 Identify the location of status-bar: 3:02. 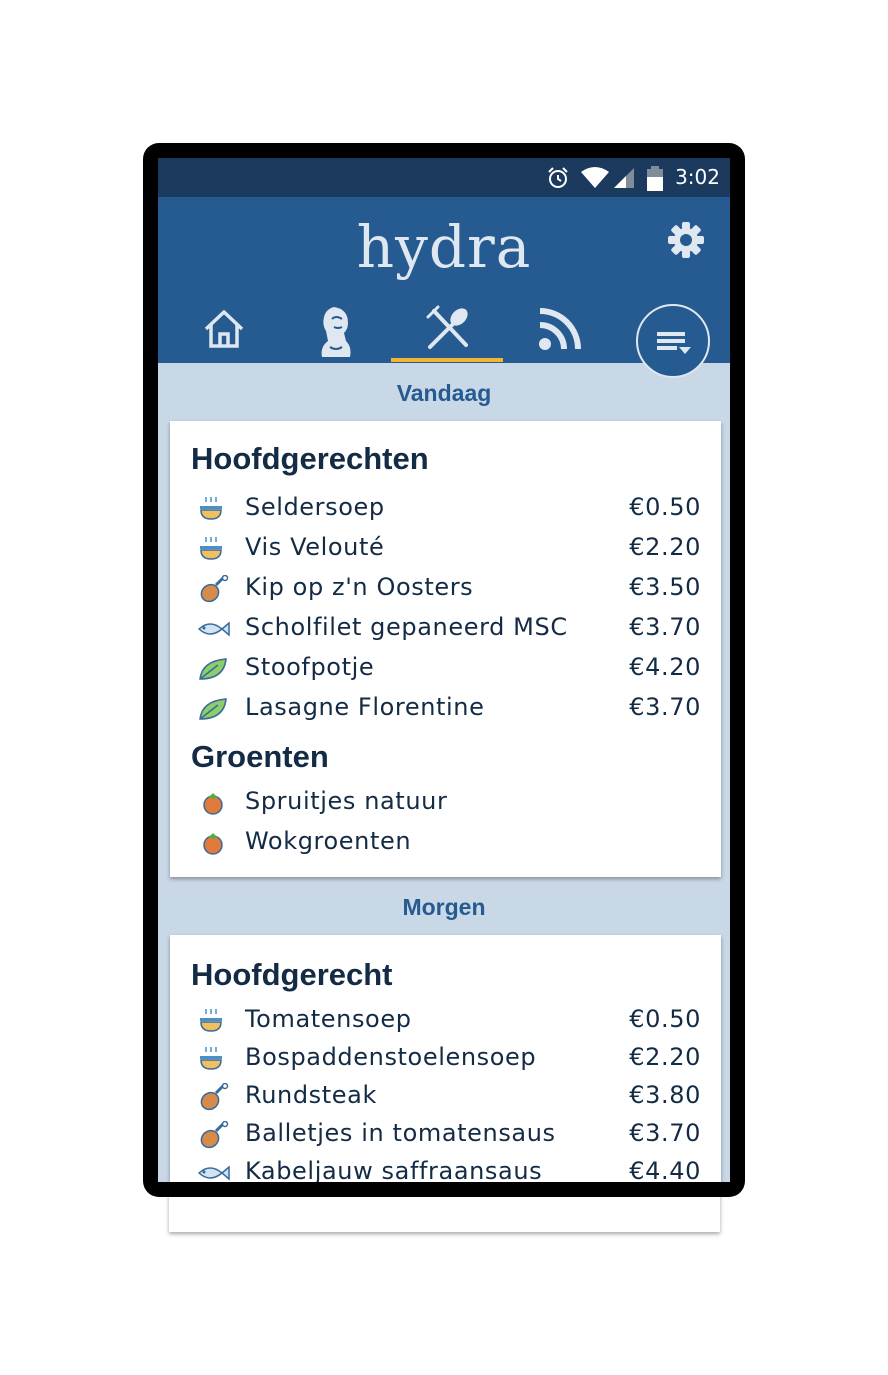
(444, 177).